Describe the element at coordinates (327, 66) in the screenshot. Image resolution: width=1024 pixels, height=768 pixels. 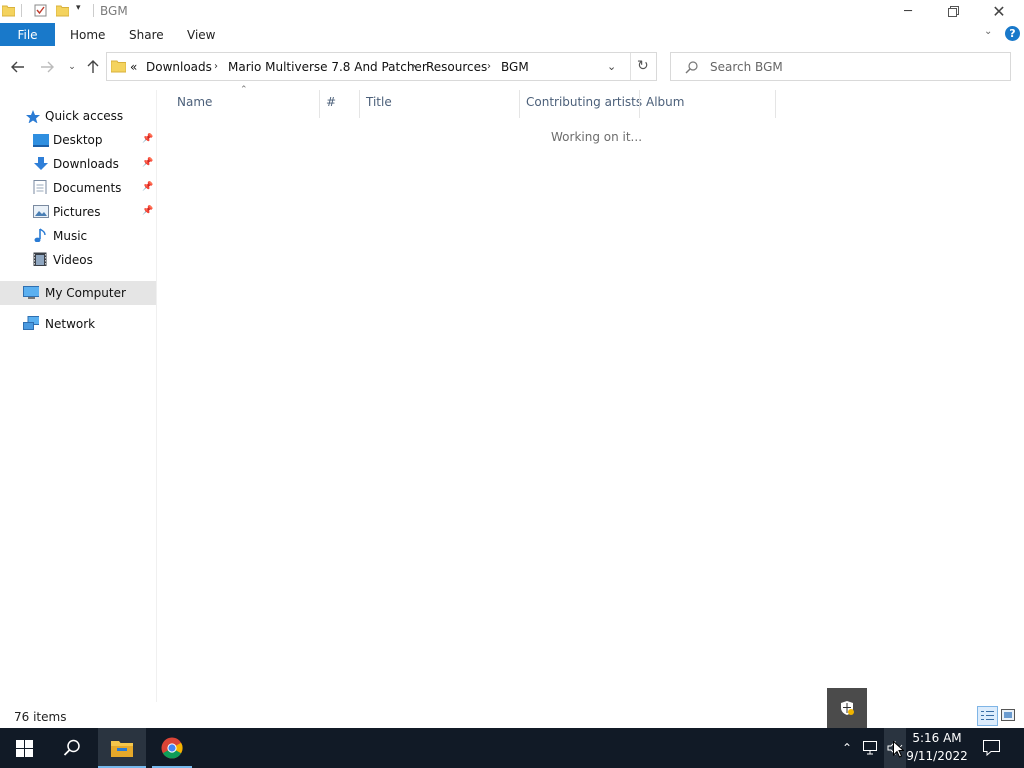
I see `breadcrumb-mario-multiverse: Mario Multiverse 7.8 And Patcher` at that location.